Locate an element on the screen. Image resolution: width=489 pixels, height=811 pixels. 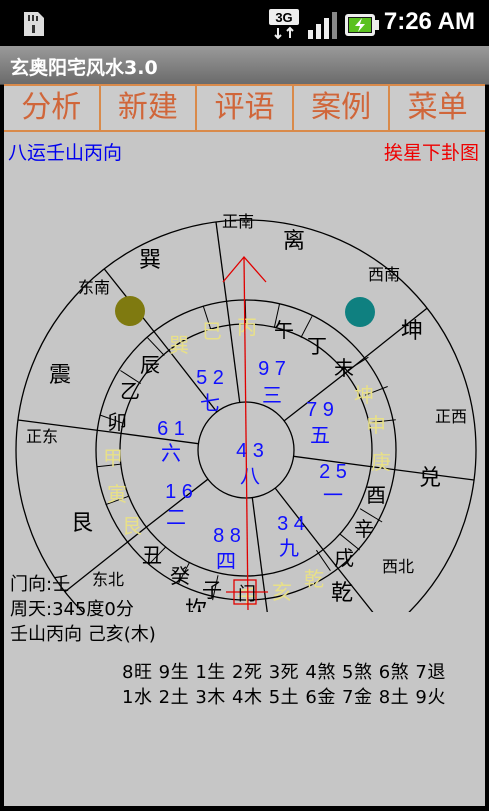
trigram-xun: 巽 is located at coordinates (150, 260).